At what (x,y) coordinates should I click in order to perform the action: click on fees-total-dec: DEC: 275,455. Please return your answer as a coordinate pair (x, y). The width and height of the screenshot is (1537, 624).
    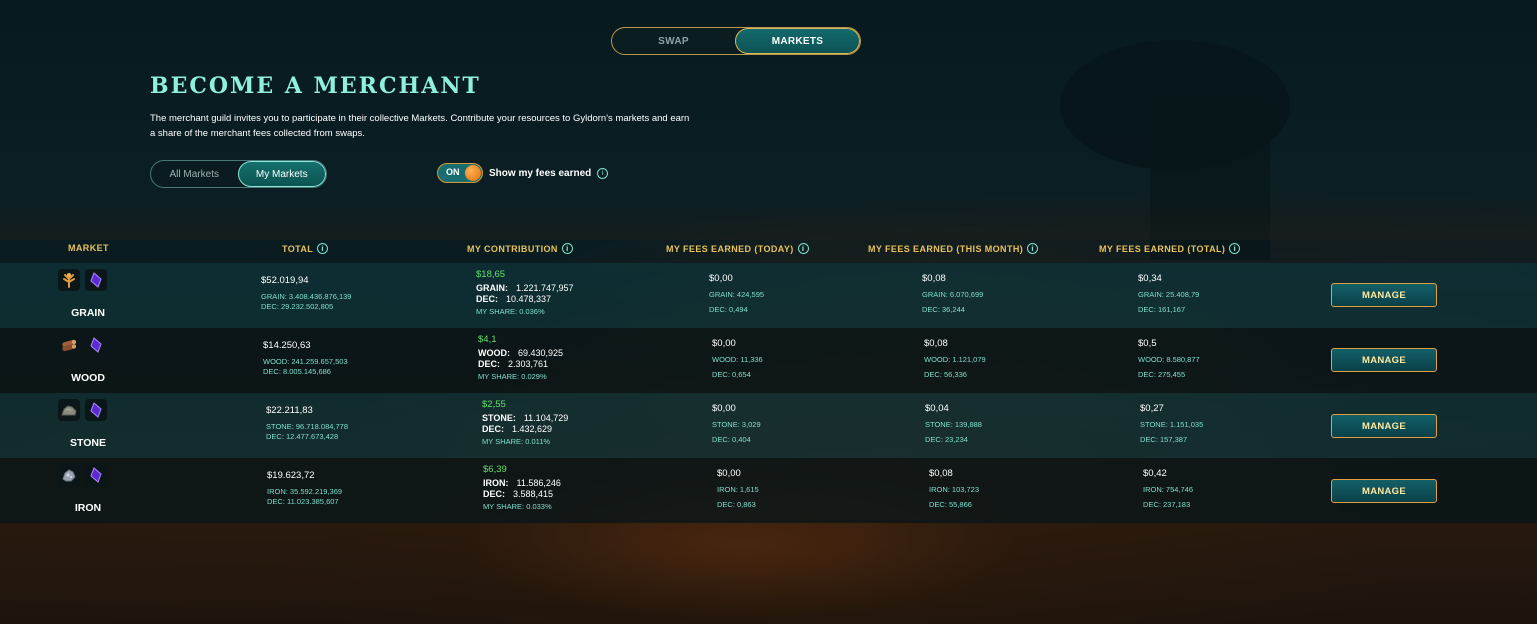
    Looking at the image, I should click on (1162, 374).